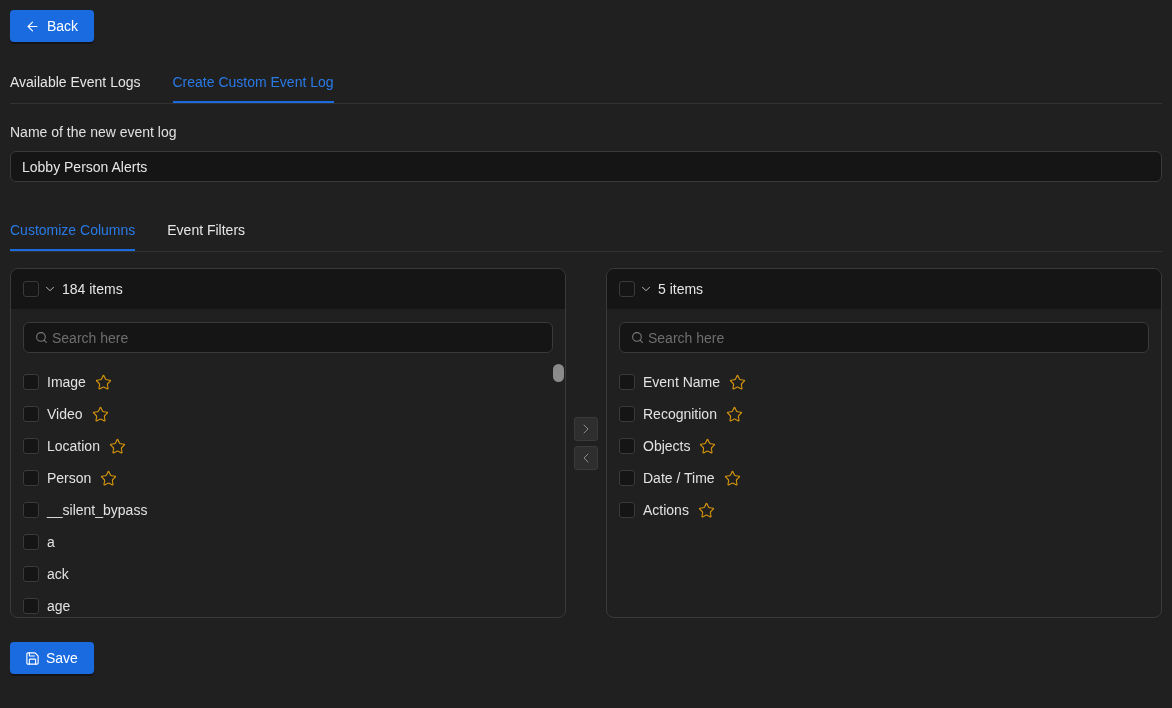 Image resolution: width=1172 pixels, height=708 pixels. I want to click on list-item-label: Recognition, so click(680, 414).